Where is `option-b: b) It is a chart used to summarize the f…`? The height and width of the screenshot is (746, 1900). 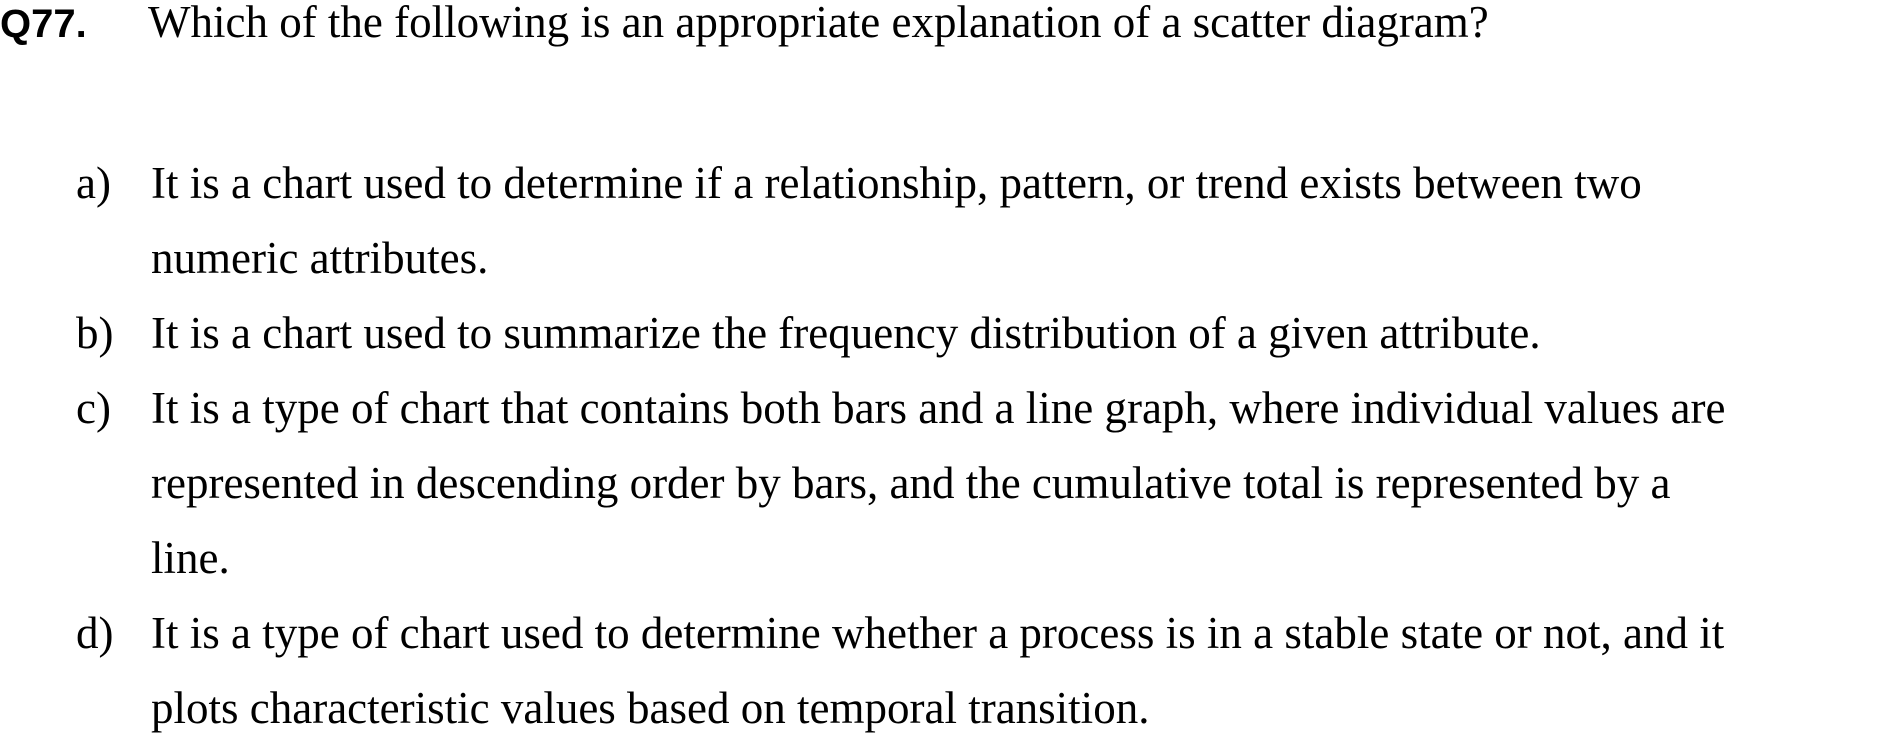 option-b: b) It is a chart used to summarize the f… is located at coordinates (988, 333).